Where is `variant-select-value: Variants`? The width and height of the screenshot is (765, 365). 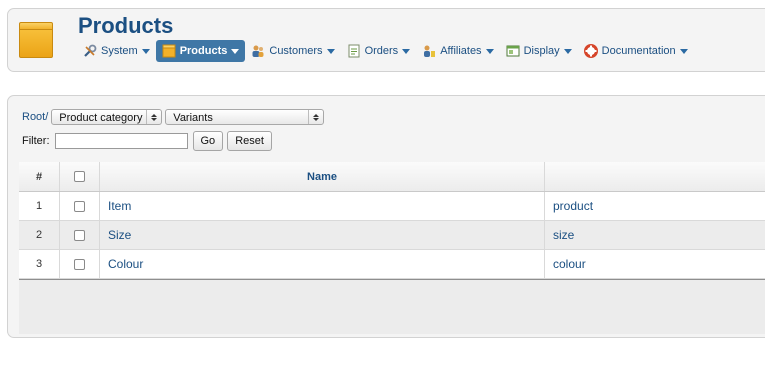
variant-select-value: Variants is located at coordinates (193, 118).